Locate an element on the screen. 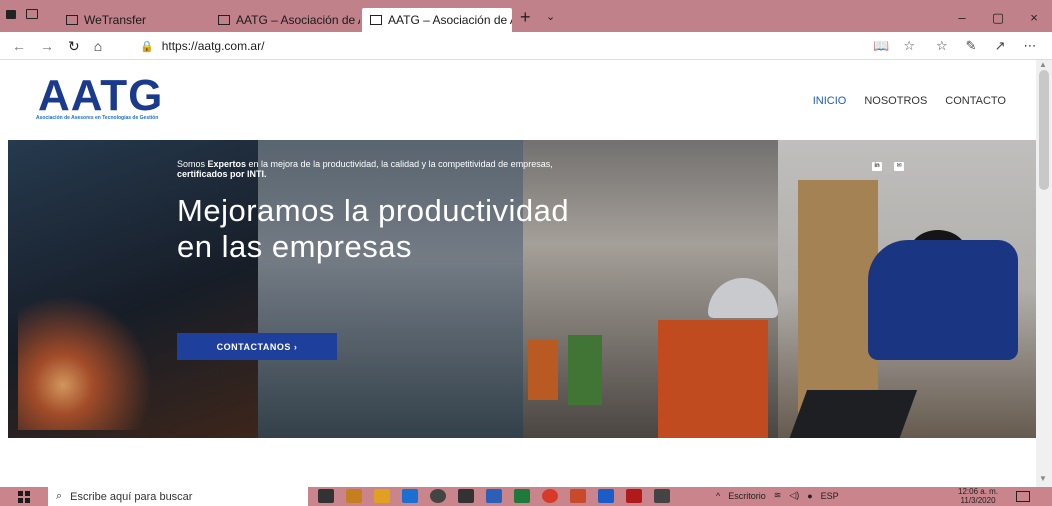 This screenshot has height=506, width=1052. taskbar-apps is located at coordinates (494, 496).